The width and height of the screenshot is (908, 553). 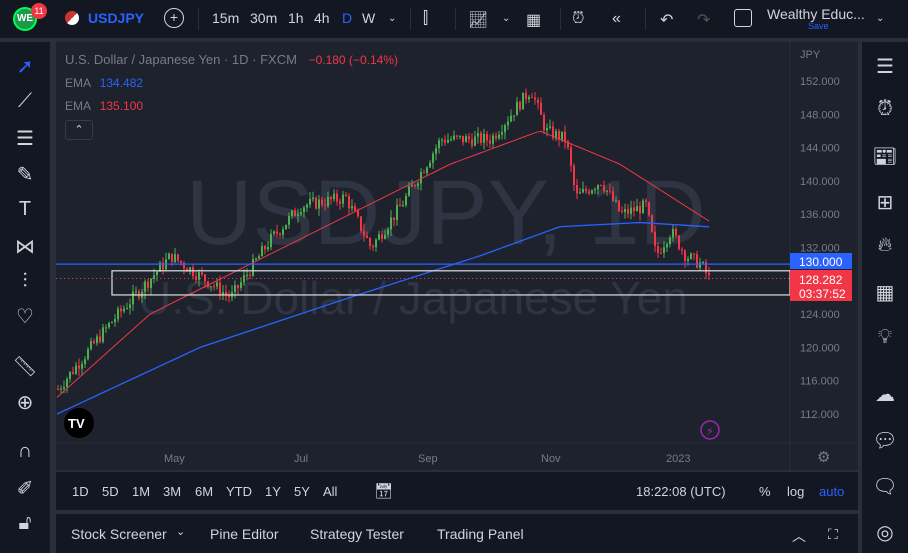 What do you see at coordinates (119, 534) in the screenshot?
I see `tab-stock-screener: Stock Screener` at bounding box center [119, 534].